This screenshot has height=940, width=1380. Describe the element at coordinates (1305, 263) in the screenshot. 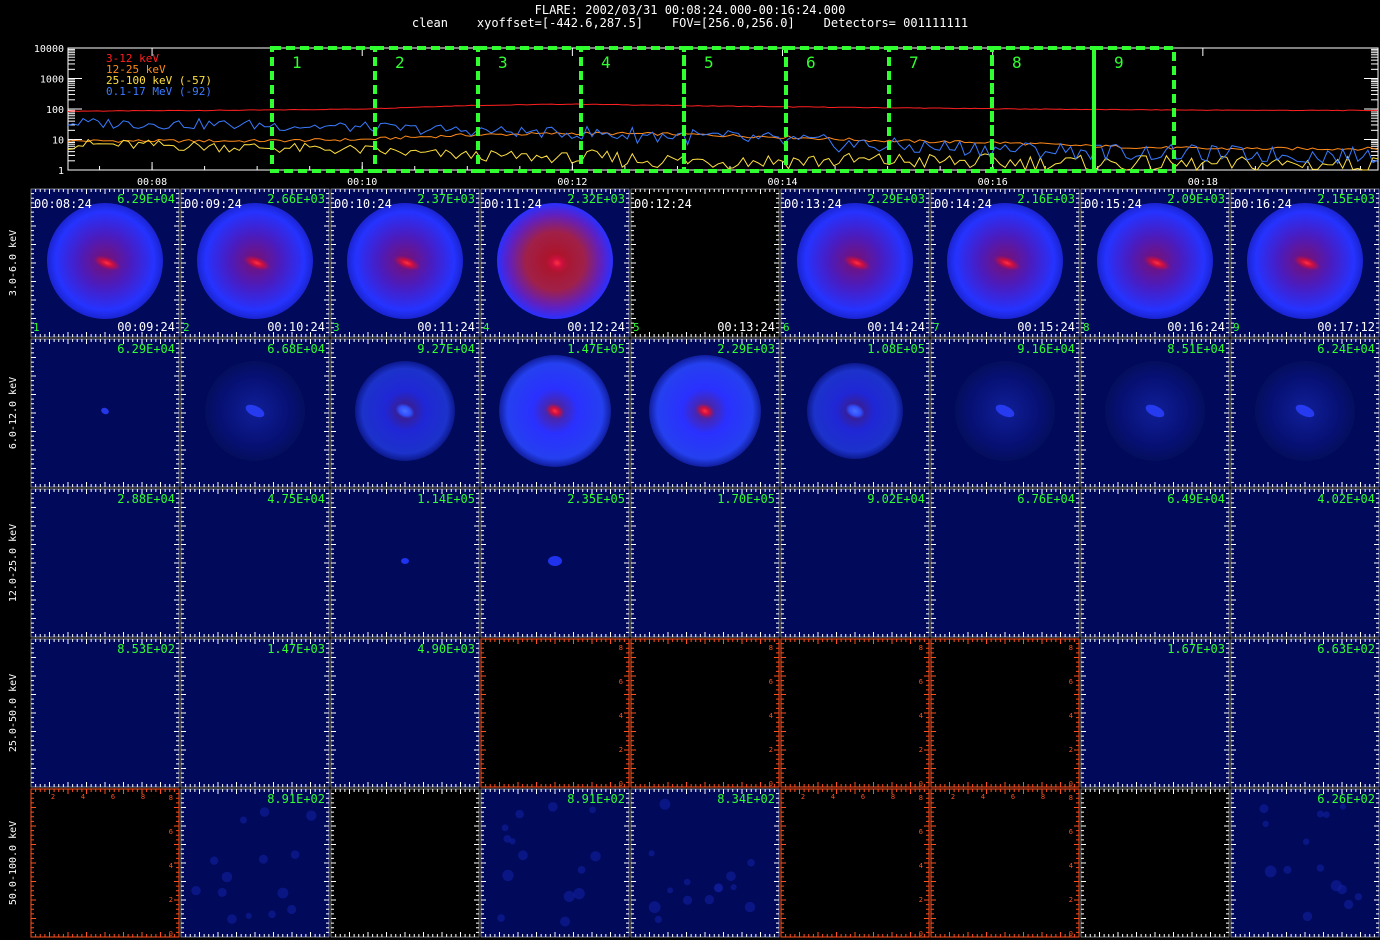

I see `image-cell: 2.15E+03 00:16:24 00:17:12 9` at that location.